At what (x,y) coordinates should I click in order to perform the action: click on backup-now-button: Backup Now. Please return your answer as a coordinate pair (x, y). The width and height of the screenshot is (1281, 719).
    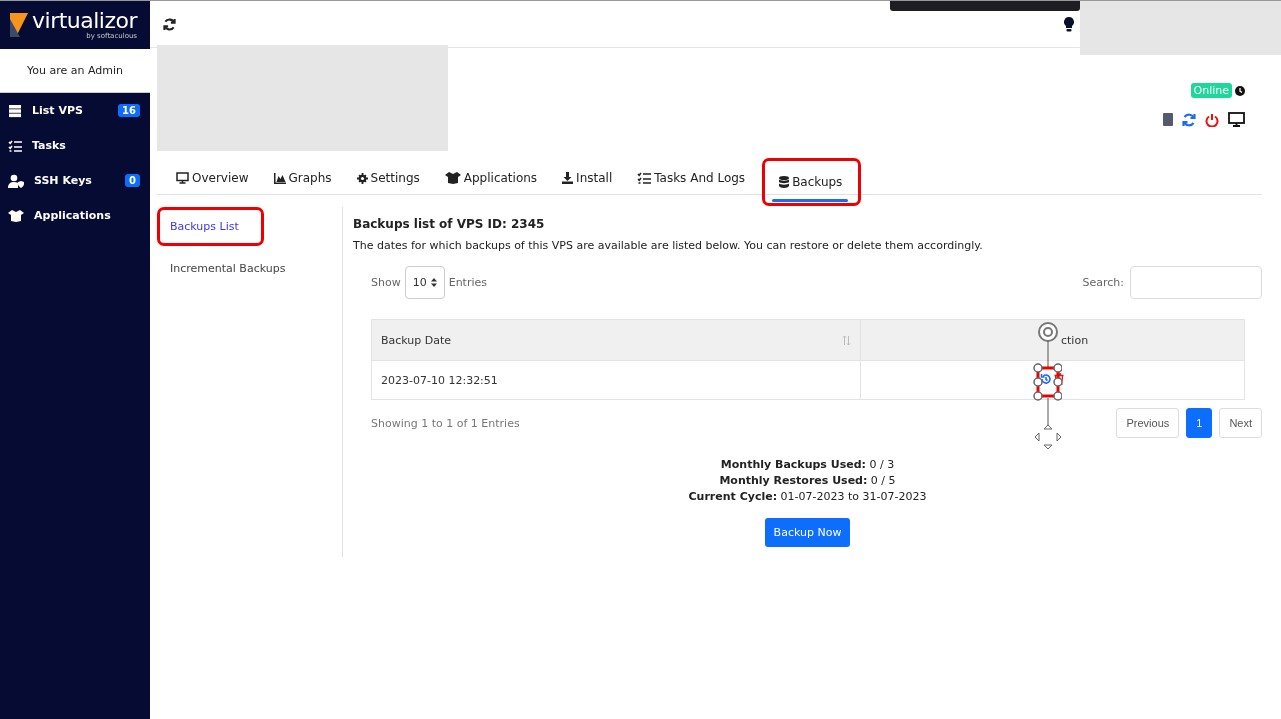
    Looking at the image, I should click on (807, 532).